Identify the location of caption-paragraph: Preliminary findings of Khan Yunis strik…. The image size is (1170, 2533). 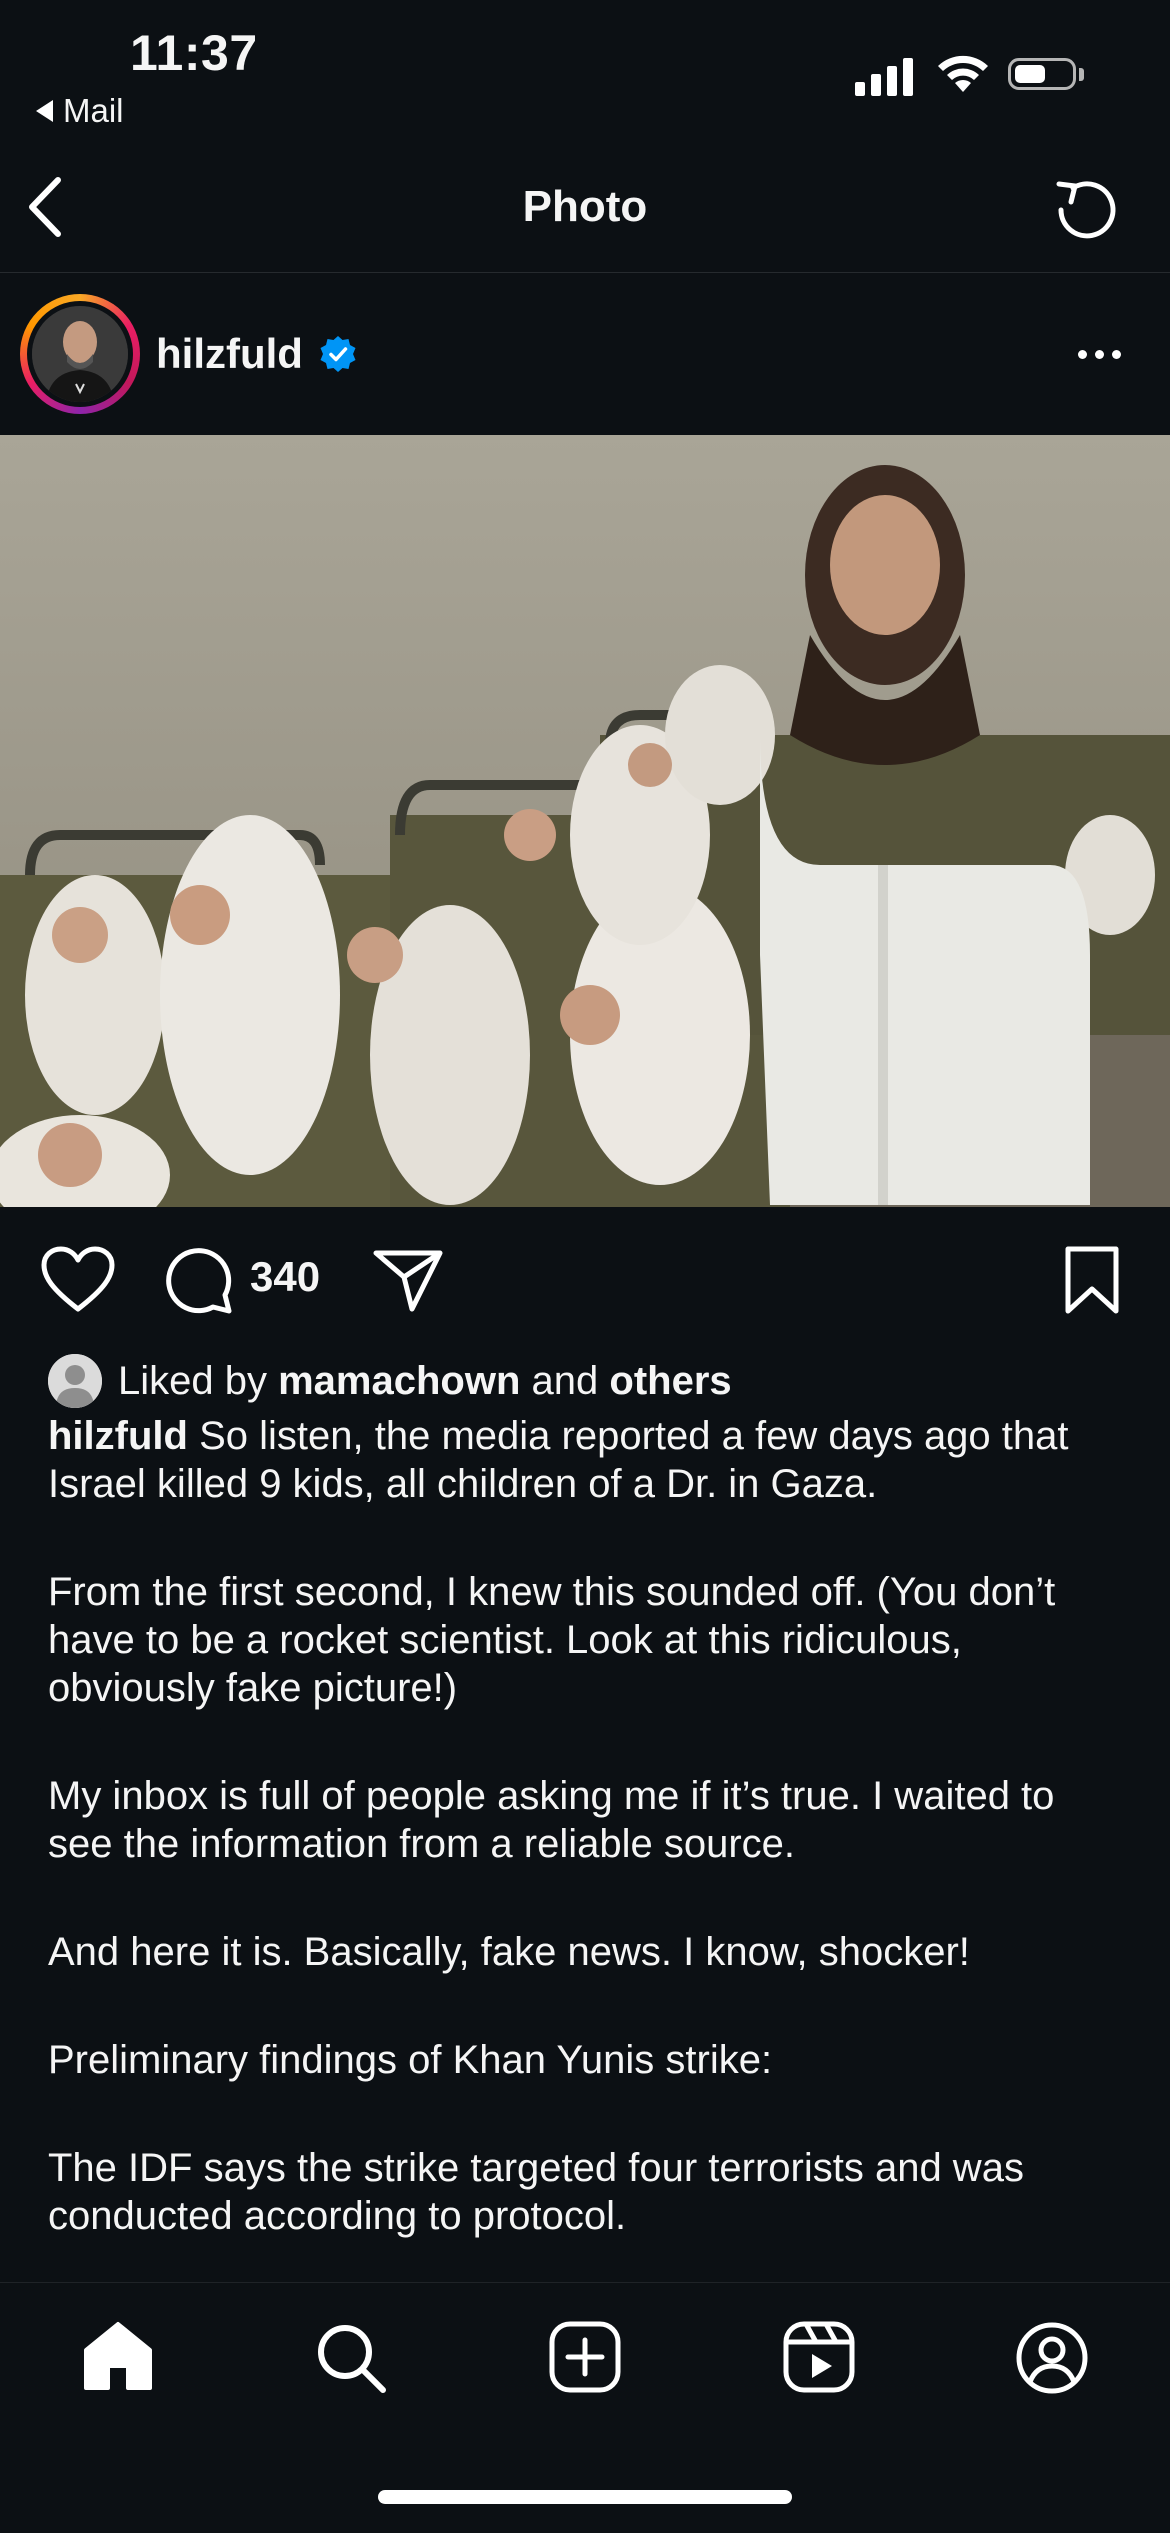
(410, 2060).